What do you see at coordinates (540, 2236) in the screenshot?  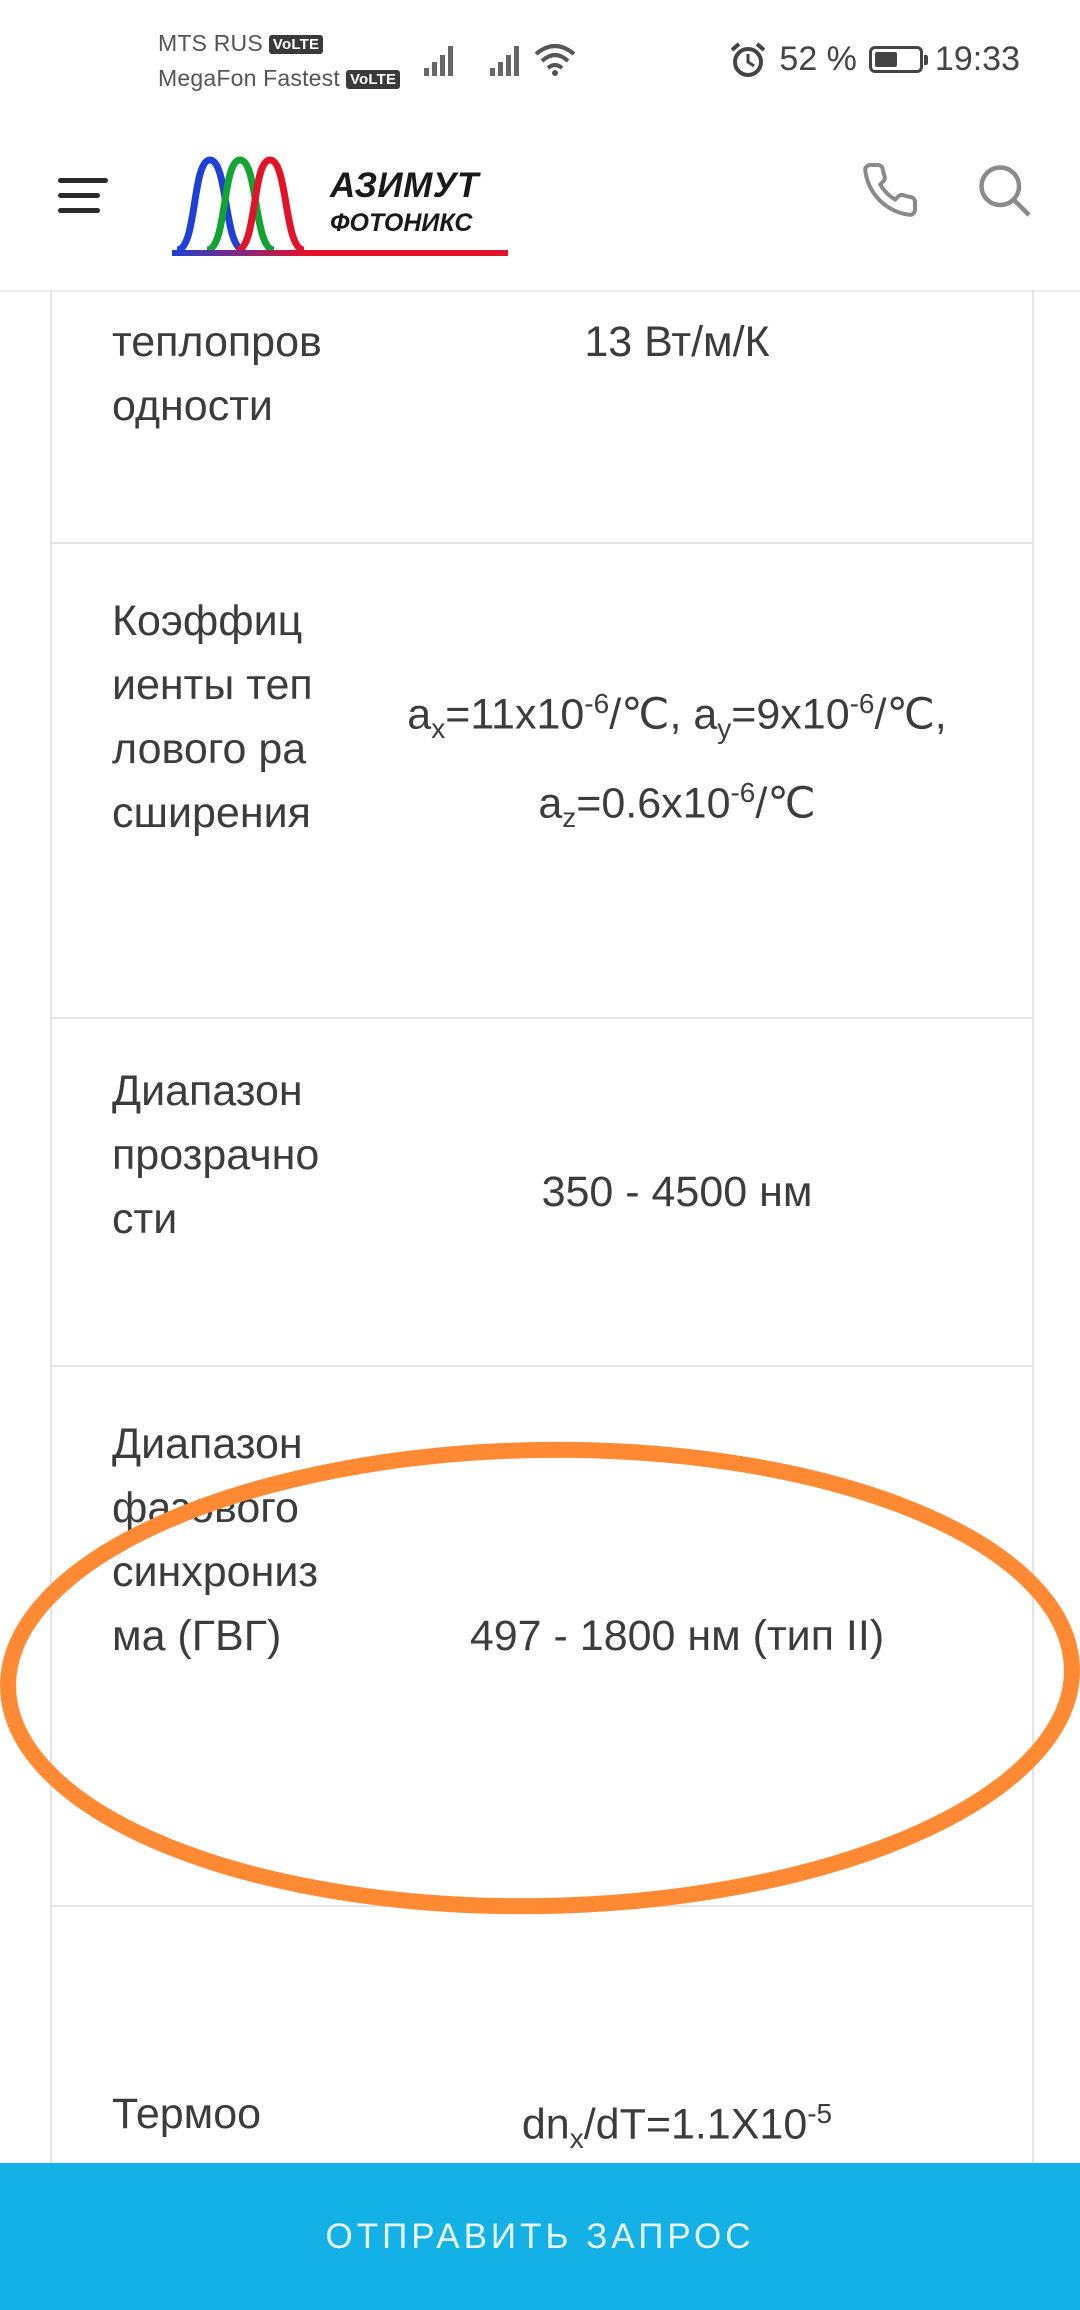 I see `send-request-button: ОТПРАВИТЬ ЗАПРОС` at bounding box center [540, 2236].